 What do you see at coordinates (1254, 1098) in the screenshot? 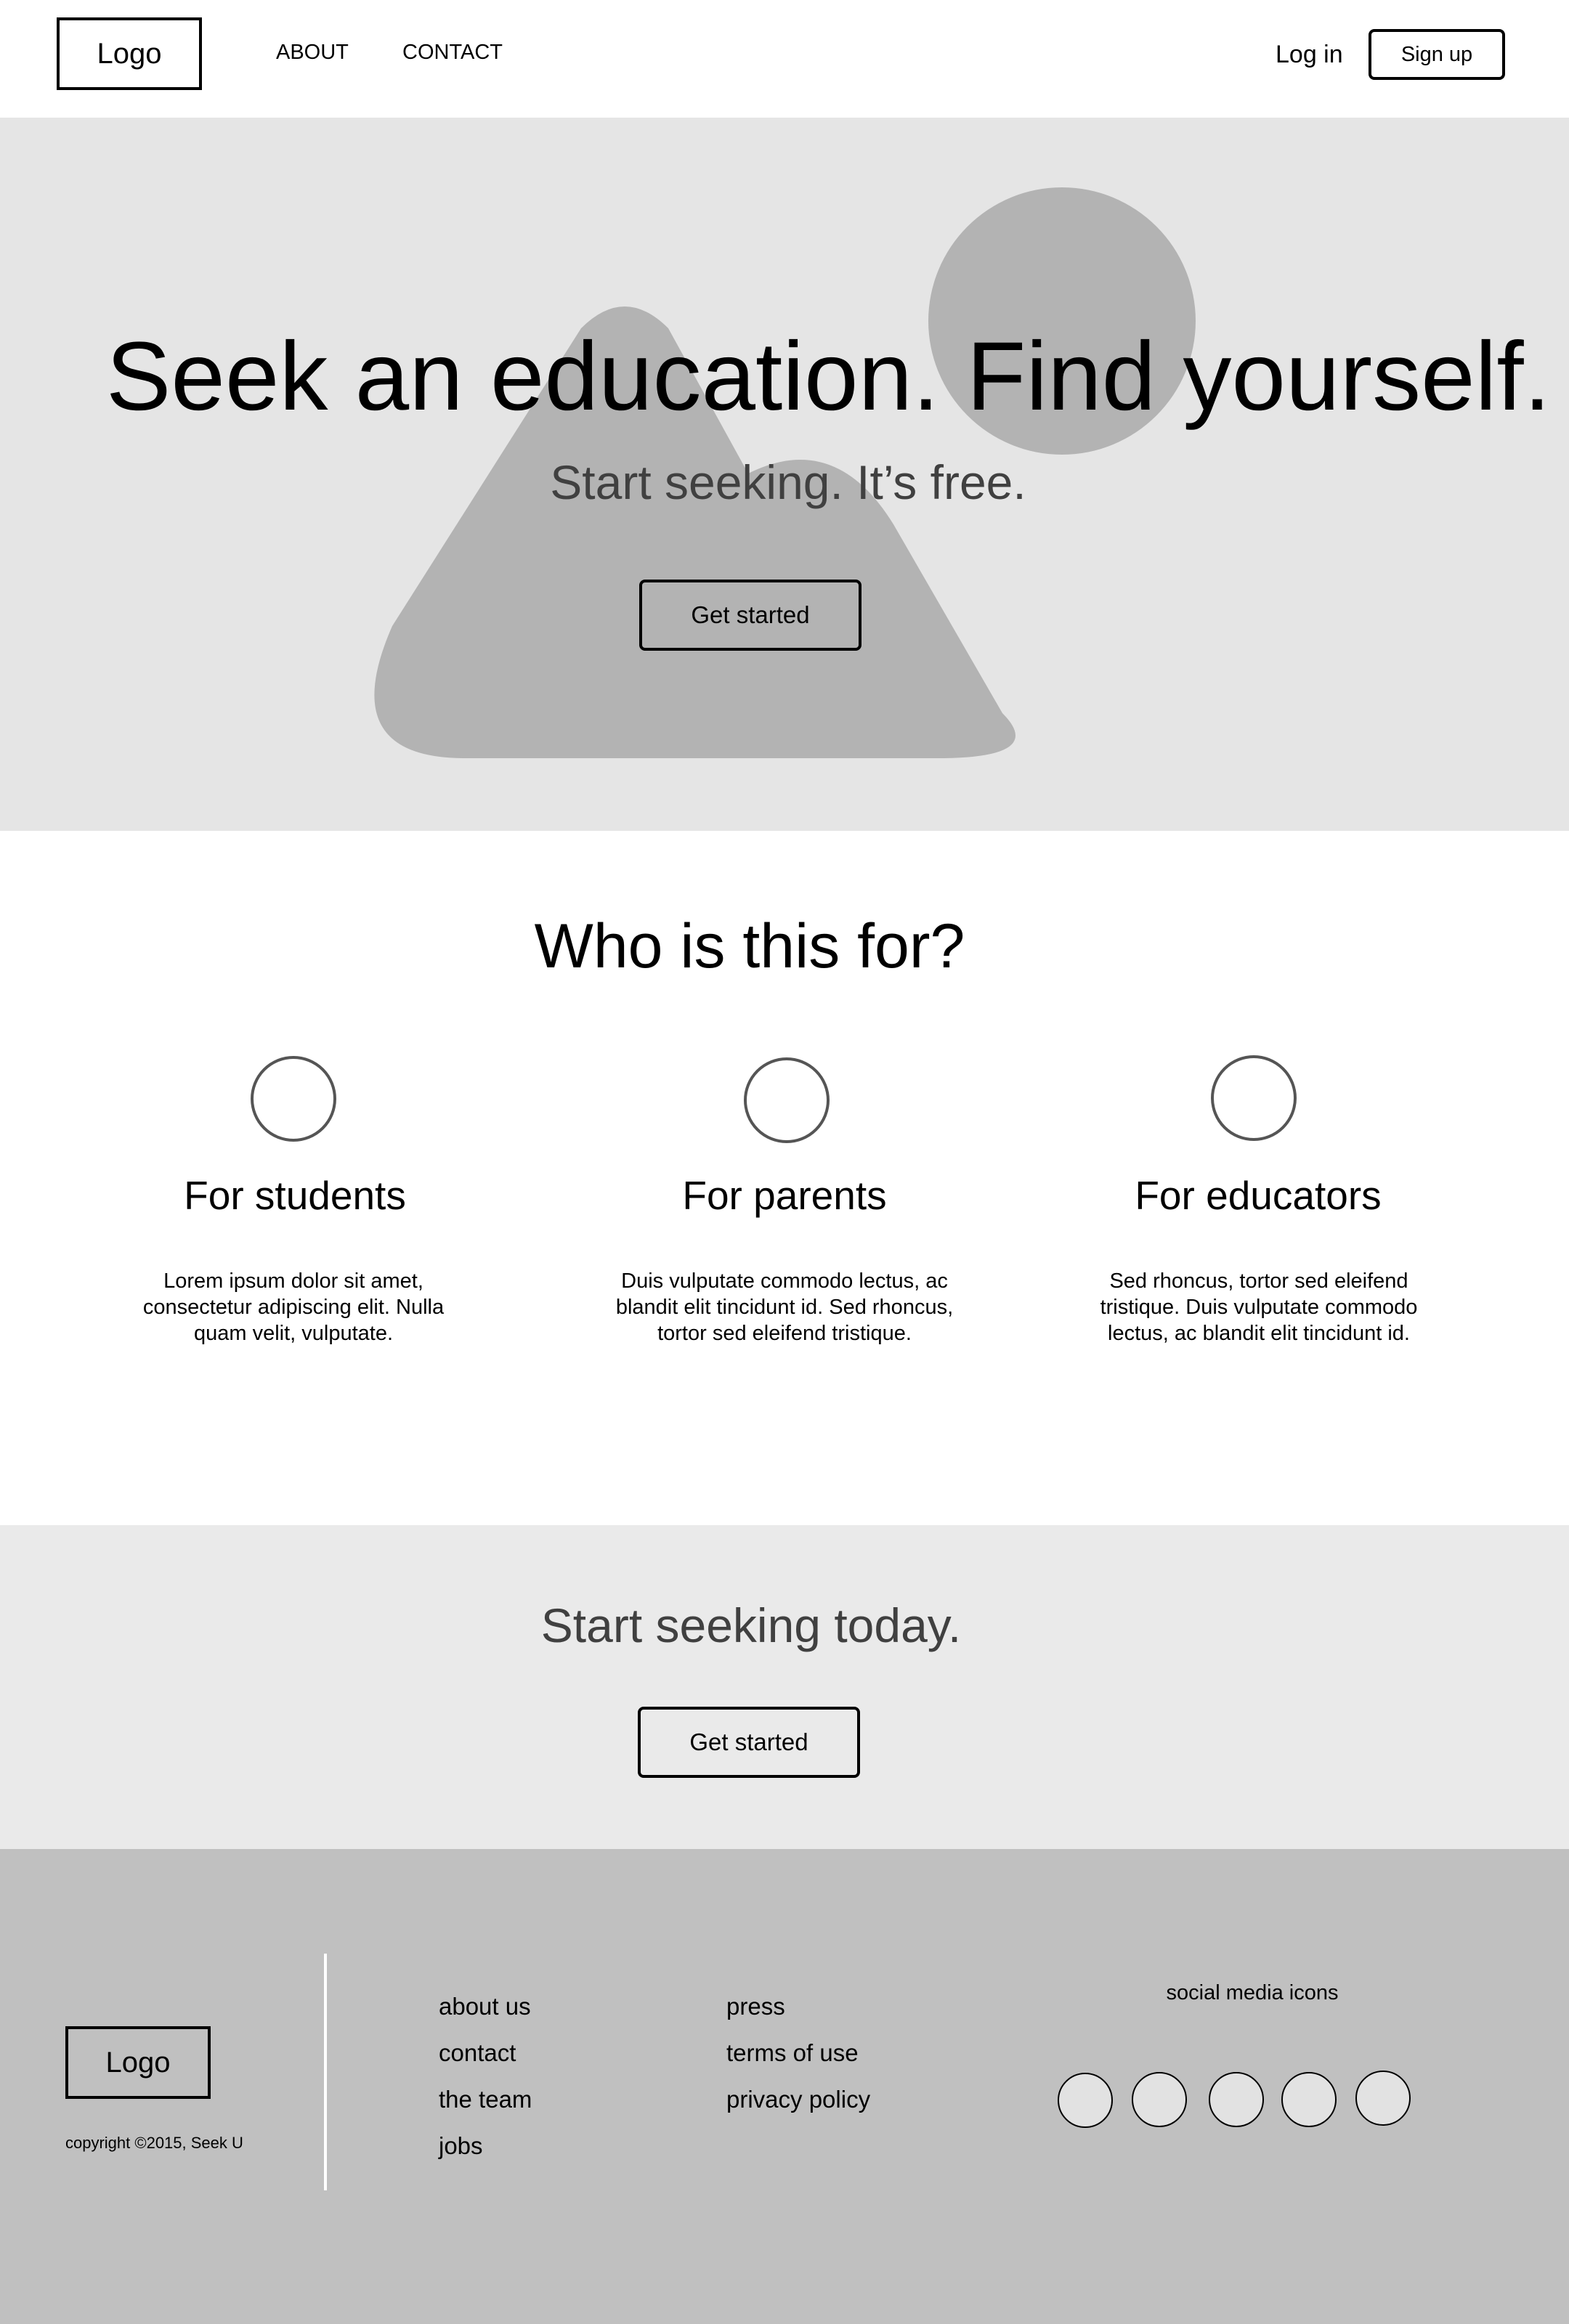
I see `educators-icon` at bounding box center [1254, 1098].